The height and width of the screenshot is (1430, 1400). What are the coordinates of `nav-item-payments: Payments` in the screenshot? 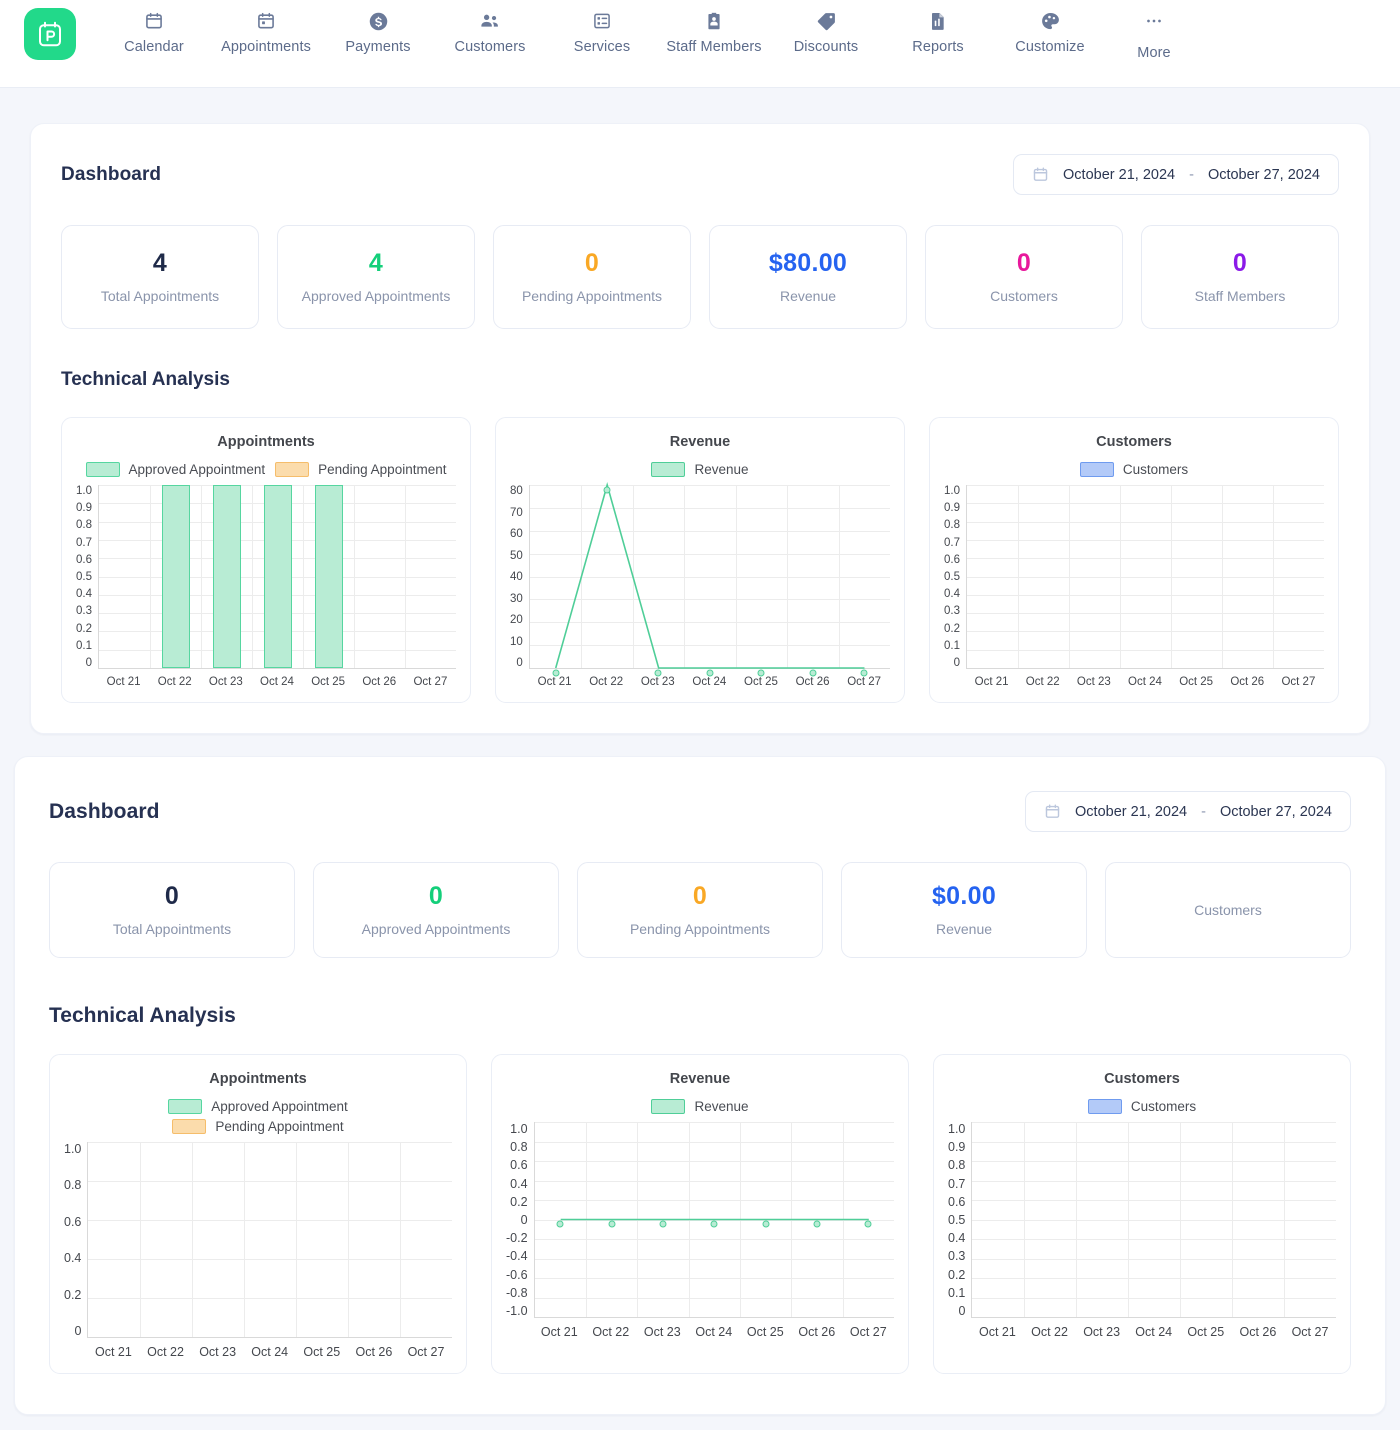 It's located at (378, 32).